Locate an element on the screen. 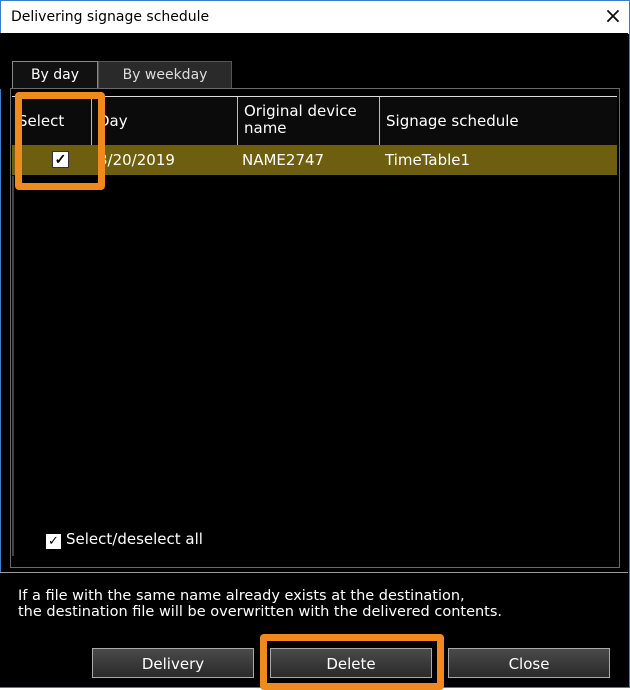  select-column-highlight is located at coordinates (60, 141).